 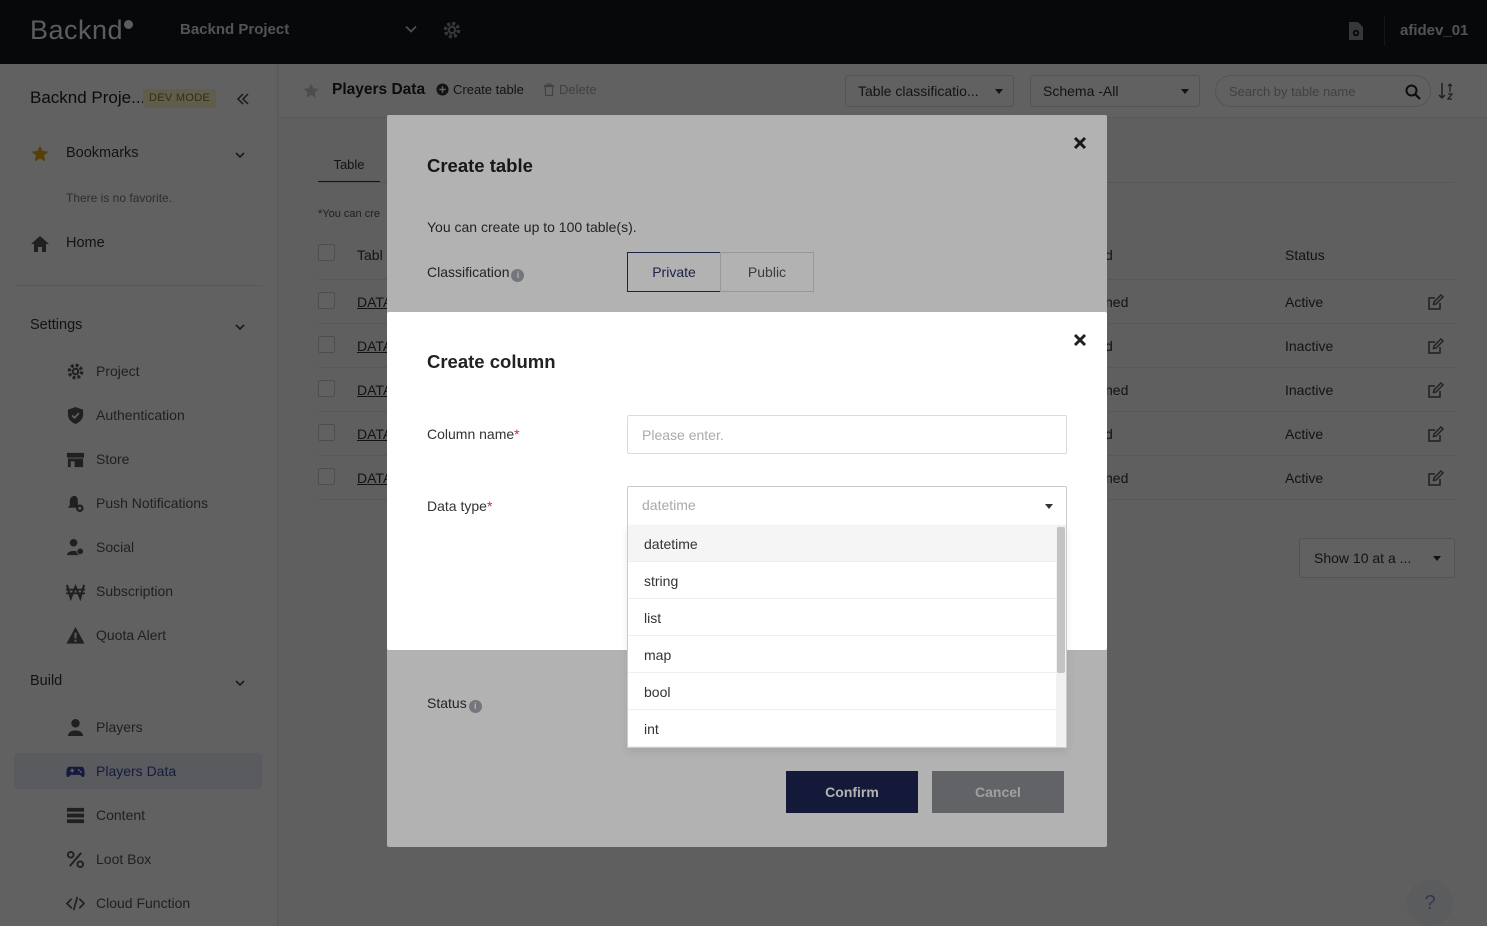 What do you see at coordinates (842, 728) in the screenshot?
I see `dropdown-option-int: int` at bounding box center [842, 728].